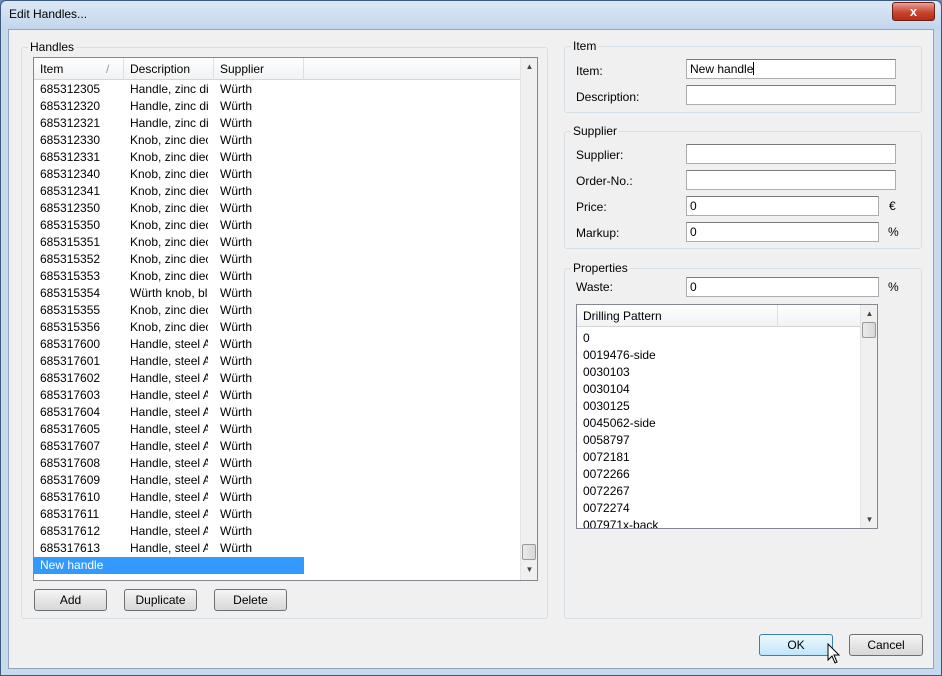  I want to click on cell-item: 685317610, so click(70, 497).